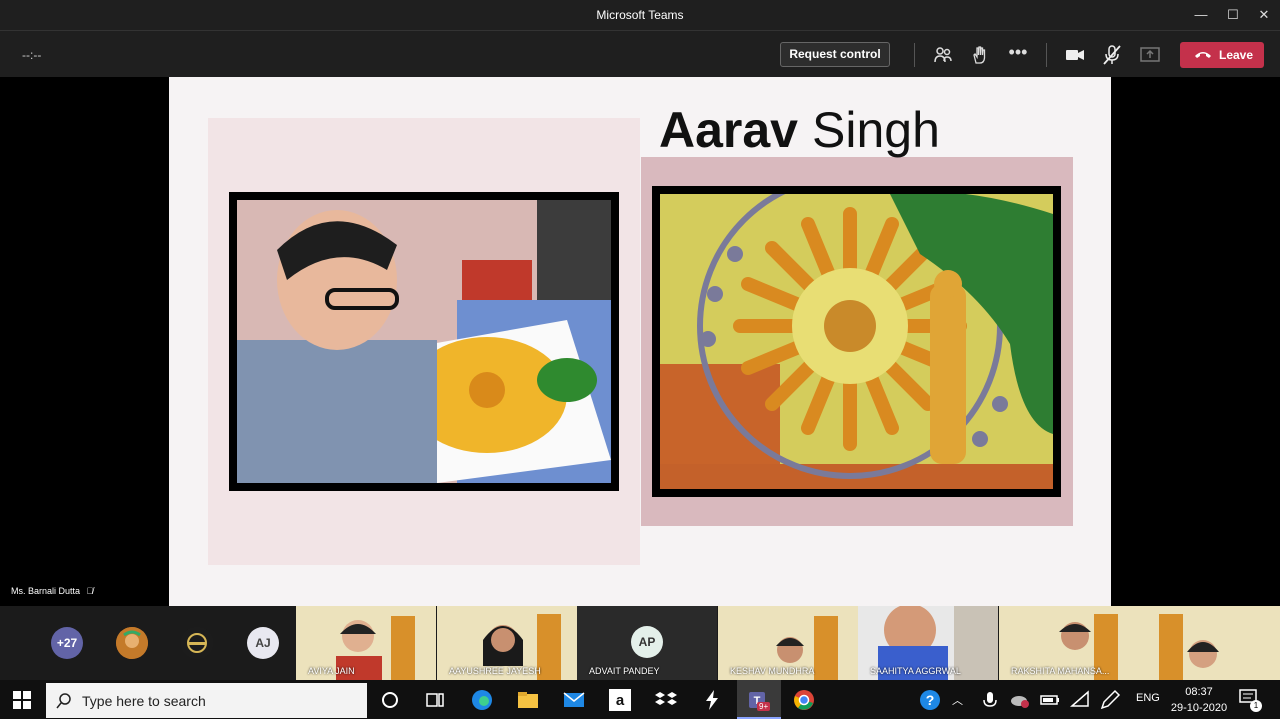  Describe the element at coordinates (712, 700) in the screenshot. I see `app-icon` at that location.